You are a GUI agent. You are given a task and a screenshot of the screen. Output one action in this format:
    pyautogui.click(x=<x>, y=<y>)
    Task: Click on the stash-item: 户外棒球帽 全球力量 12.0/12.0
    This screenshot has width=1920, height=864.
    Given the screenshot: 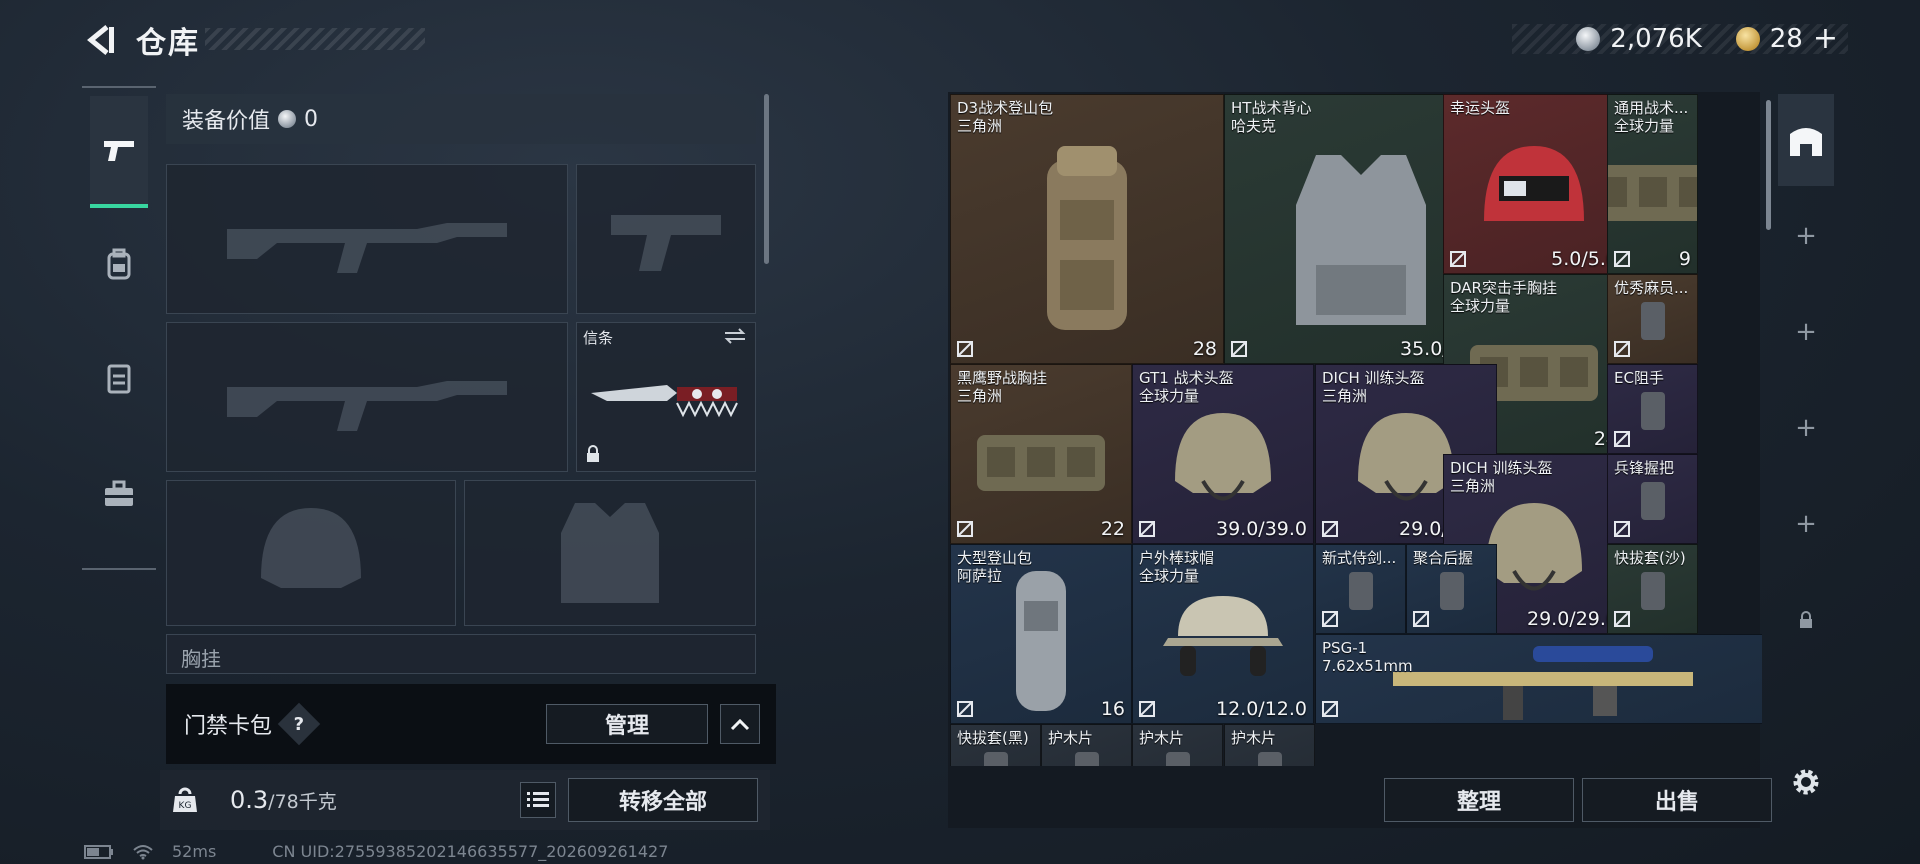 What is the action you would take?
    pyautogui.click(x=1223, y=634)
    